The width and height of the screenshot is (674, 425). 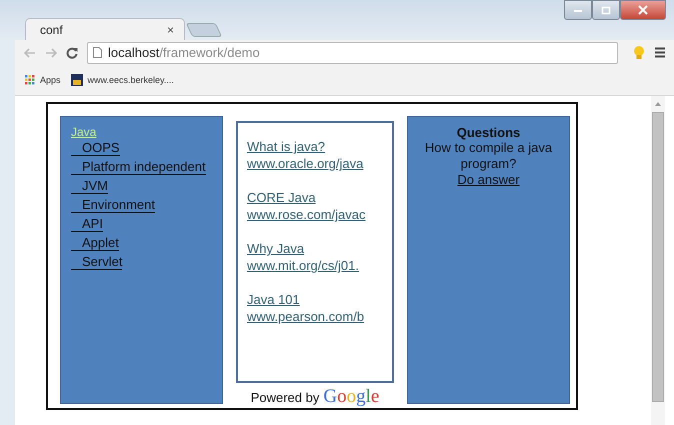 I want to click on apps-grid-icon, so click(x=30, y=80).